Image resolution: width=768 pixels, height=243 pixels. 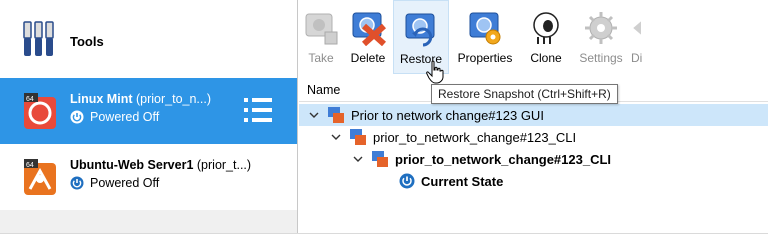 What do you see at coordinates (533, 181) in the screenshot?
I see `current-state-row: Current State` at bounding box center [533, 181].